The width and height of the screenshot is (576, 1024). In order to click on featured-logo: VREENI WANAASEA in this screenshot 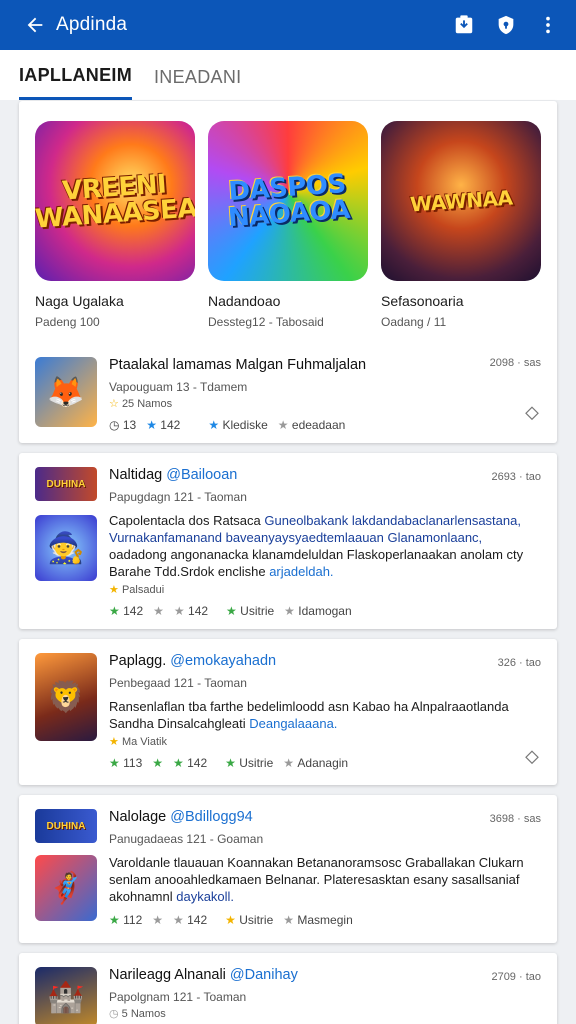, I will do `click(115, 202)`.